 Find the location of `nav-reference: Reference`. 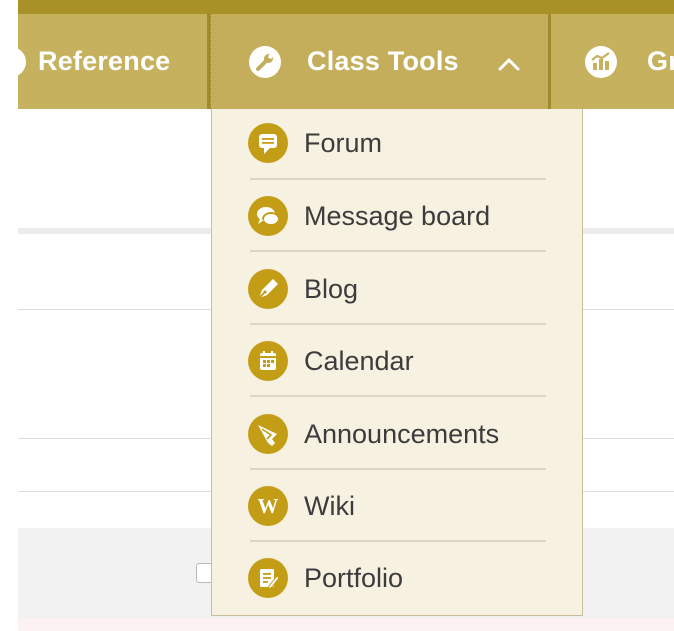

nav-reference: Reference is located at coordinates (112, 61).